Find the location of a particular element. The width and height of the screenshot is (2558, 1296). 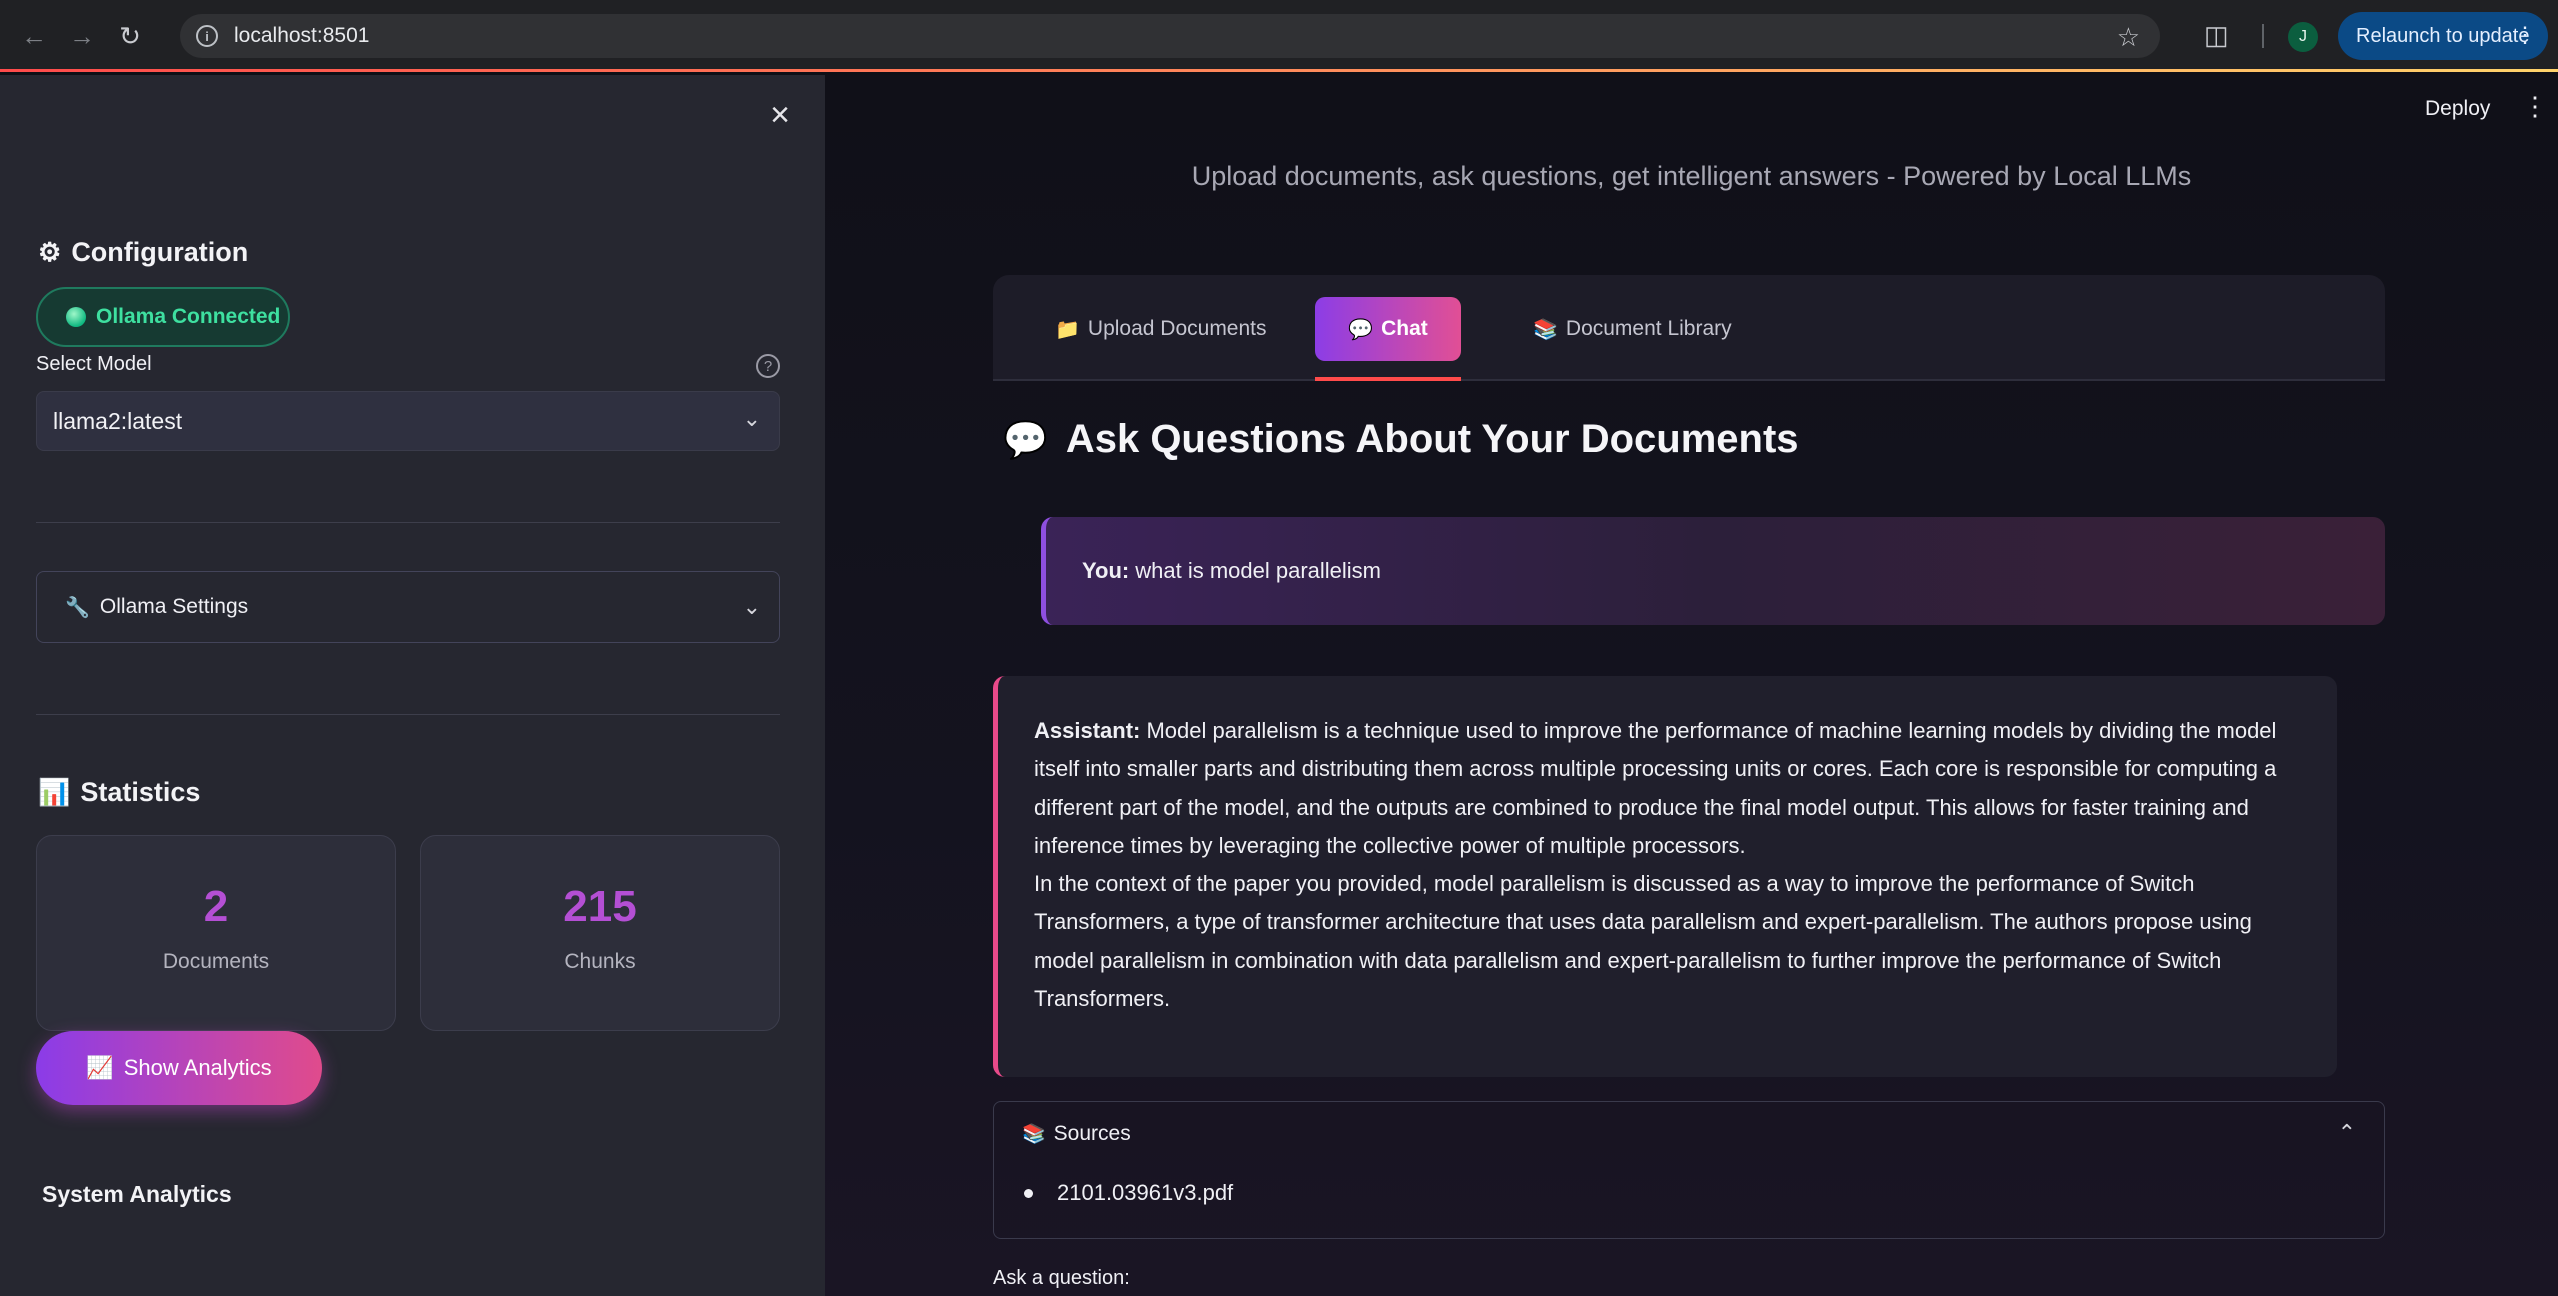

ollama-status-label: Ollama Connected is located at coordinates (188, 316).